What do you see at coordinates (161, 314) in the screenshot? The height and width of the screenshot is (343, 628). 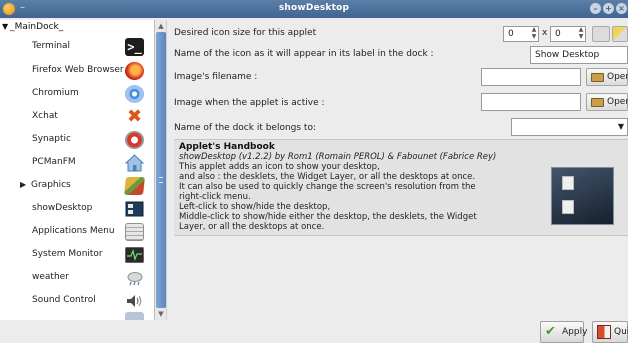 I see `scroll-down-icon: ▼` at bounding box center [161, 314].